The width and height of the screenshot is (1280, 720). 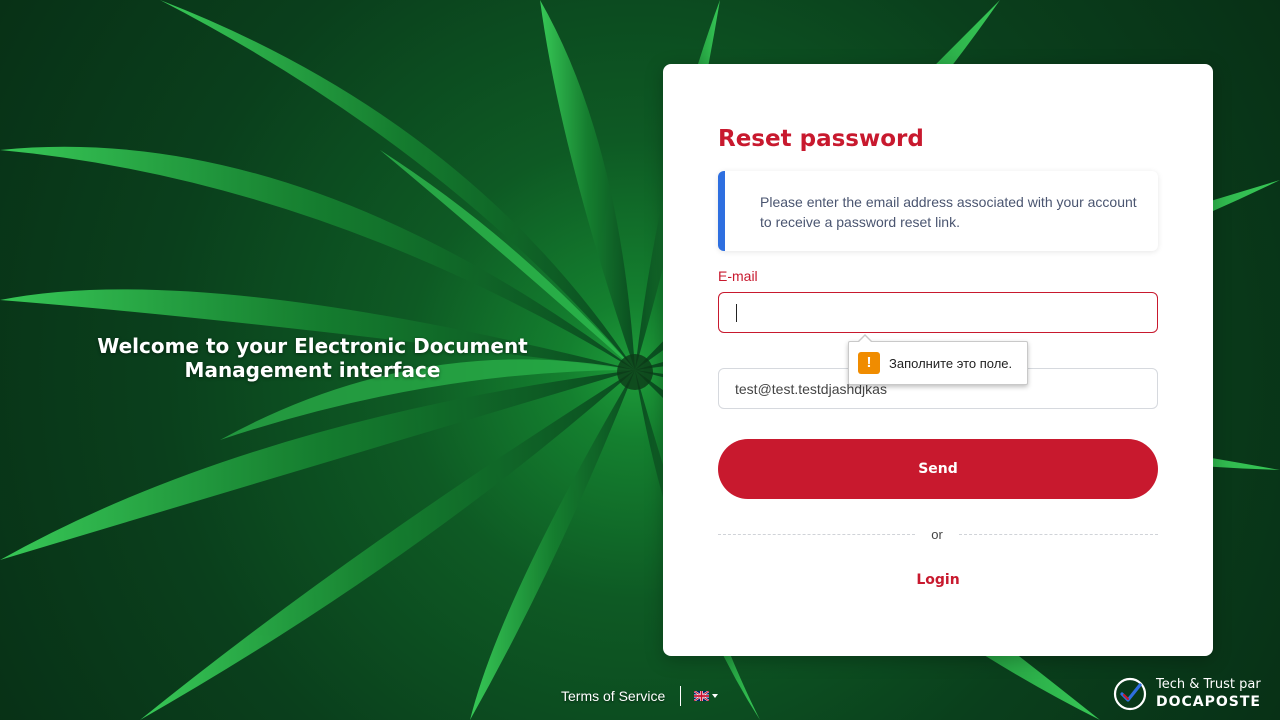 I want to click on language-selector, so click(x=706, y=696).